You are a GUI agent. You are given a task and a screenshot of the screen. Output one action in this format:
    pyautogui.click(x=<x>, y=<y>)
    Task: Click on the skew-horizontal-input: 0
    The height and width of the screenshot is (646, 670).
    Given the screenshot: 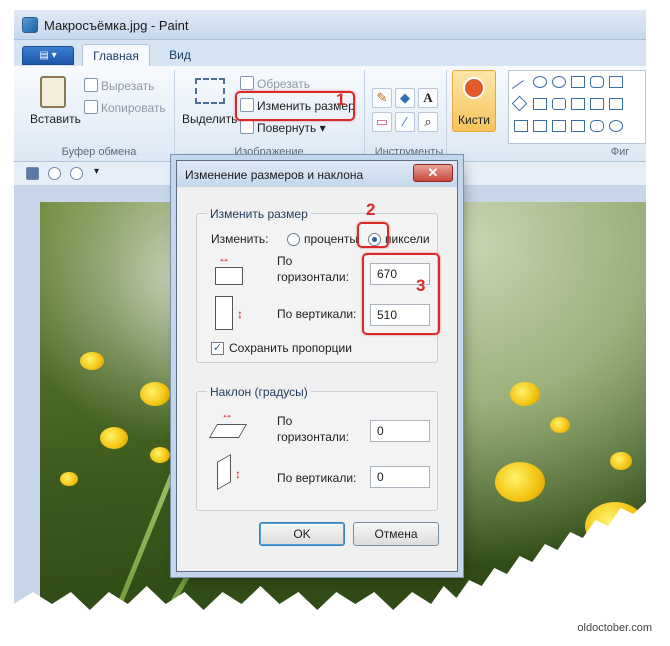 What is the action you would take?
    pyautogui.click(x=400, y=431)
    